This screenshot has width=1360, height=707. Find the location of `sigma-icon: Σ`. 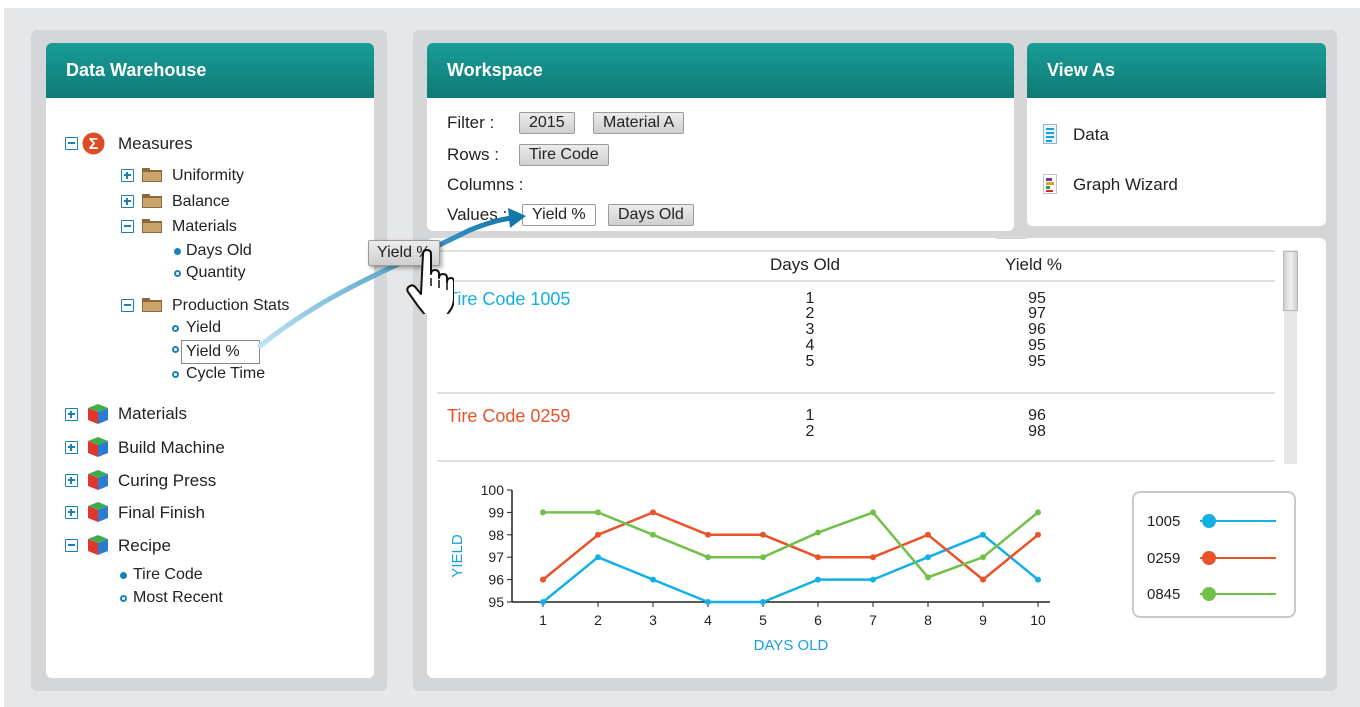

sigma-icon: Σ is located at coordinates (93, 143).